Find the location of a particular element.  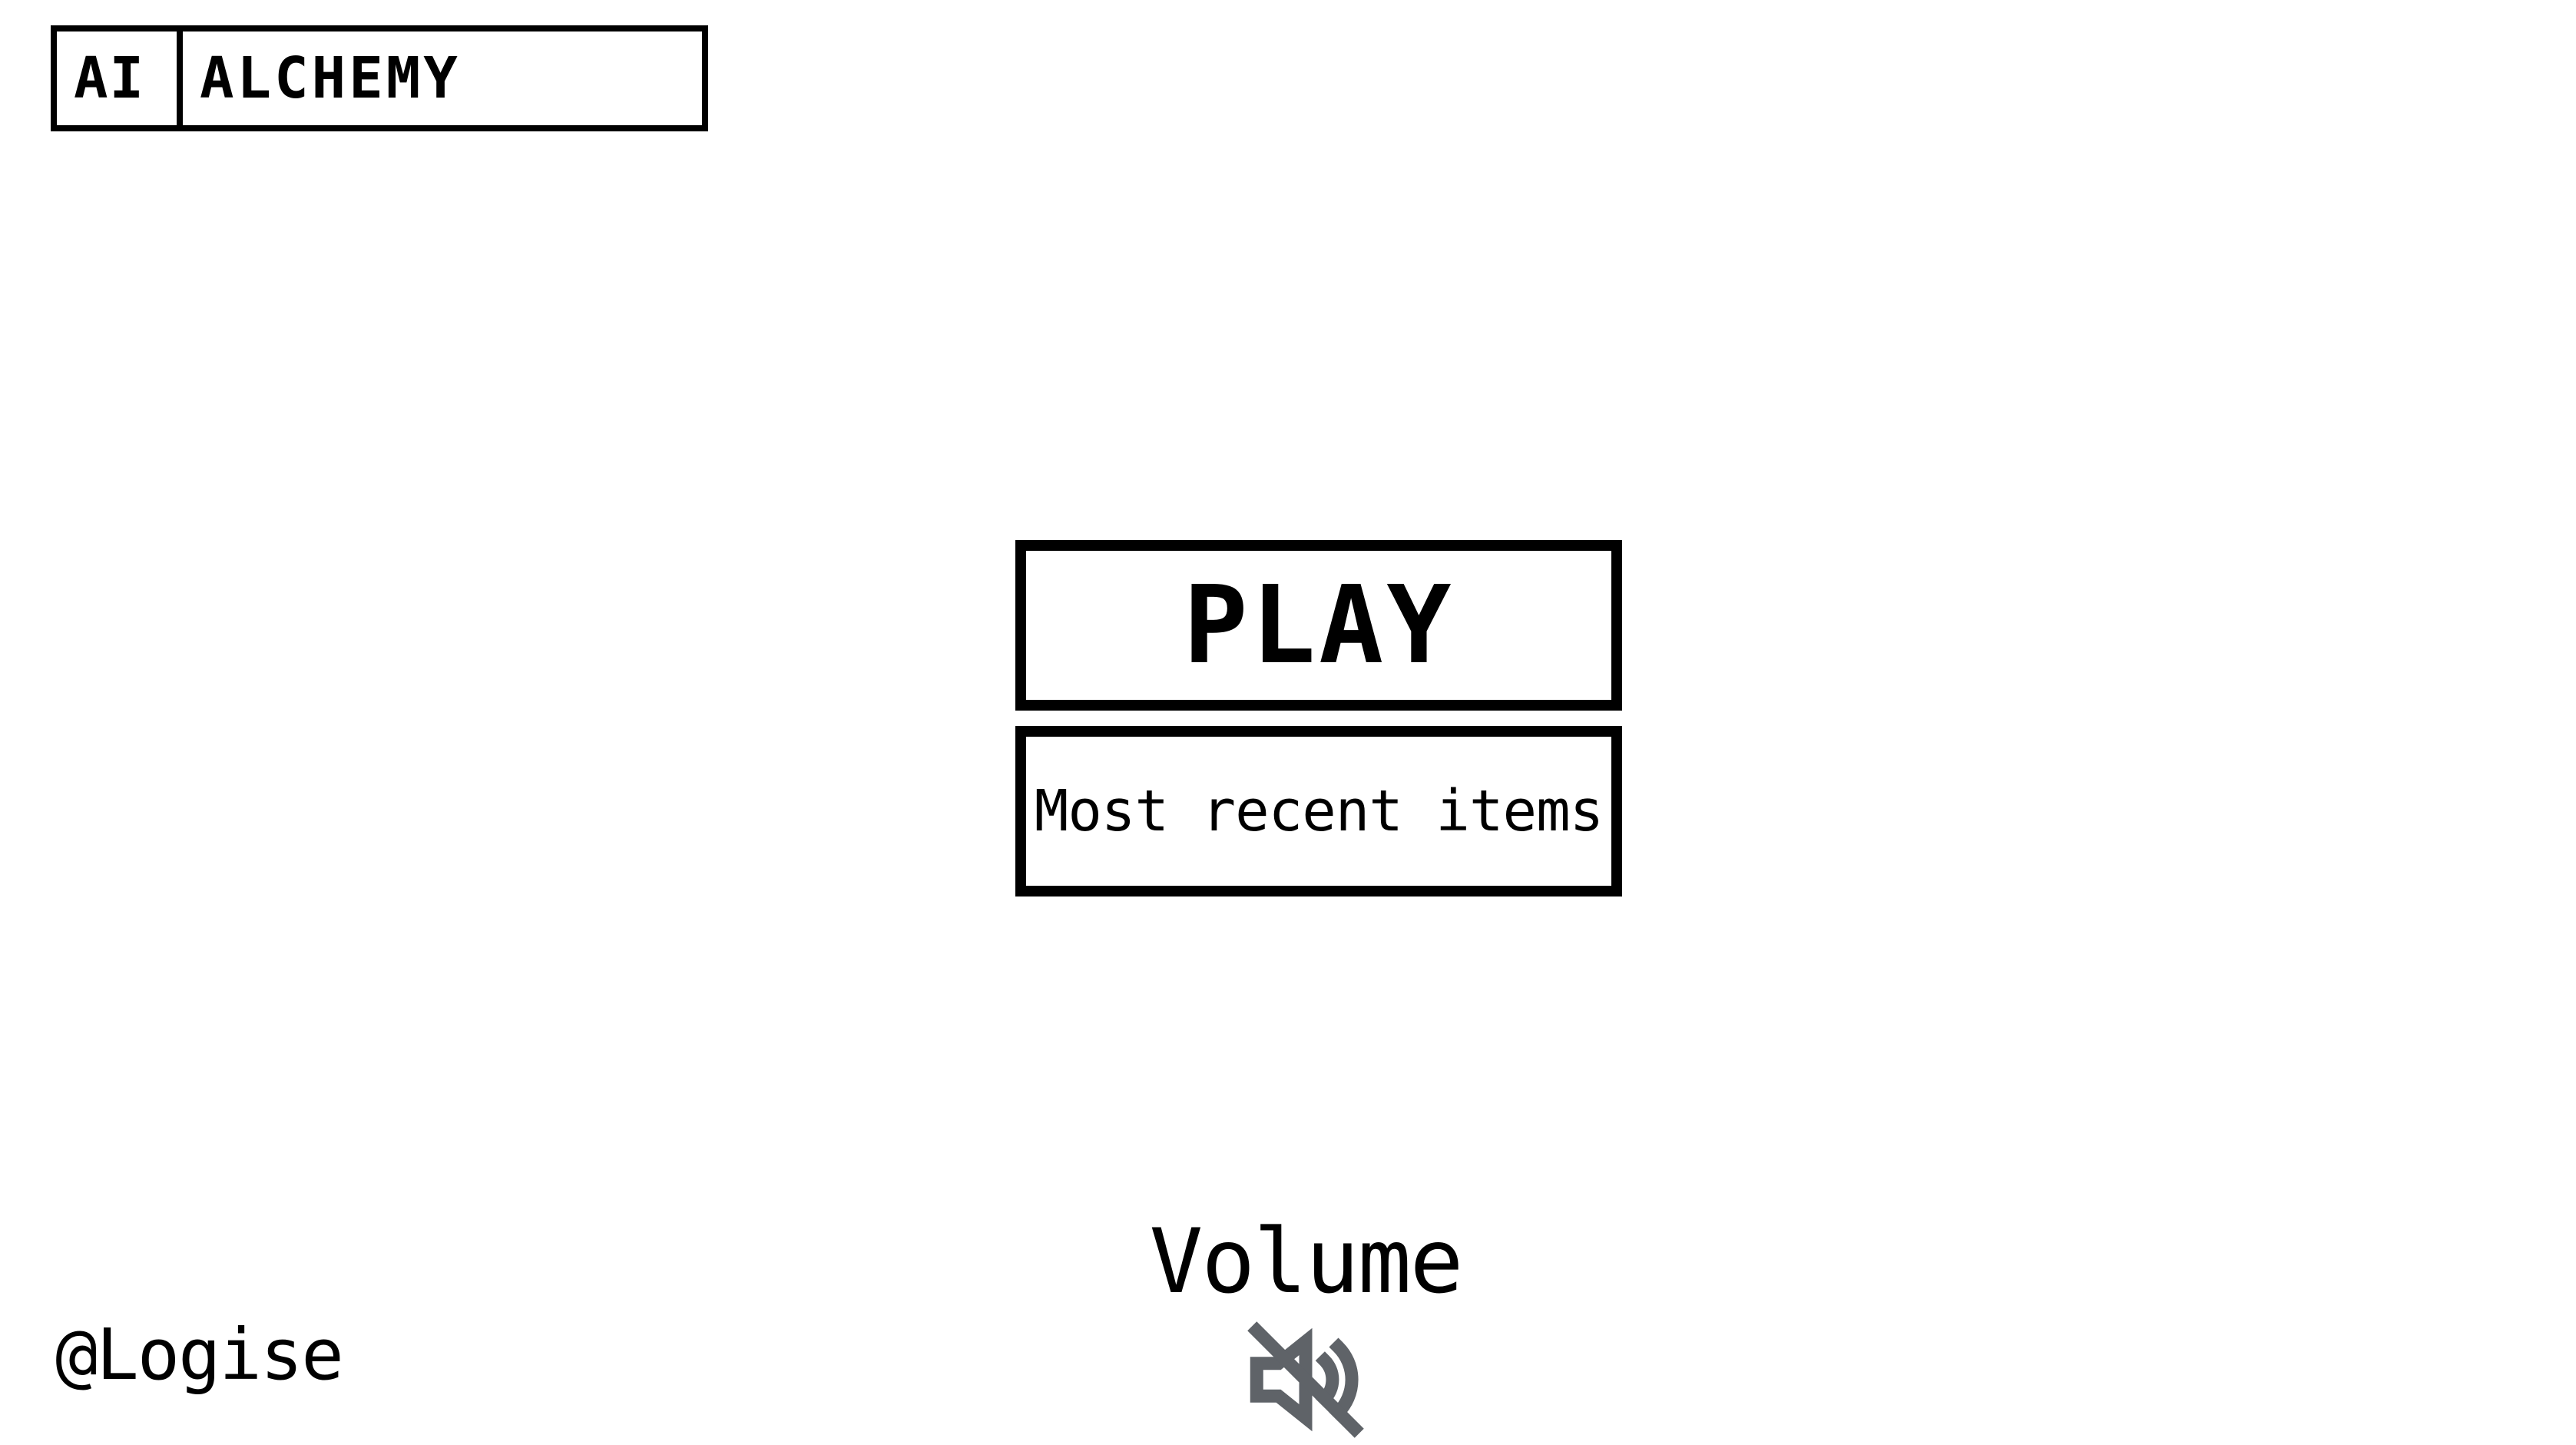

game-logo: AI ALCHEMY is located at coordinates (379, 78).